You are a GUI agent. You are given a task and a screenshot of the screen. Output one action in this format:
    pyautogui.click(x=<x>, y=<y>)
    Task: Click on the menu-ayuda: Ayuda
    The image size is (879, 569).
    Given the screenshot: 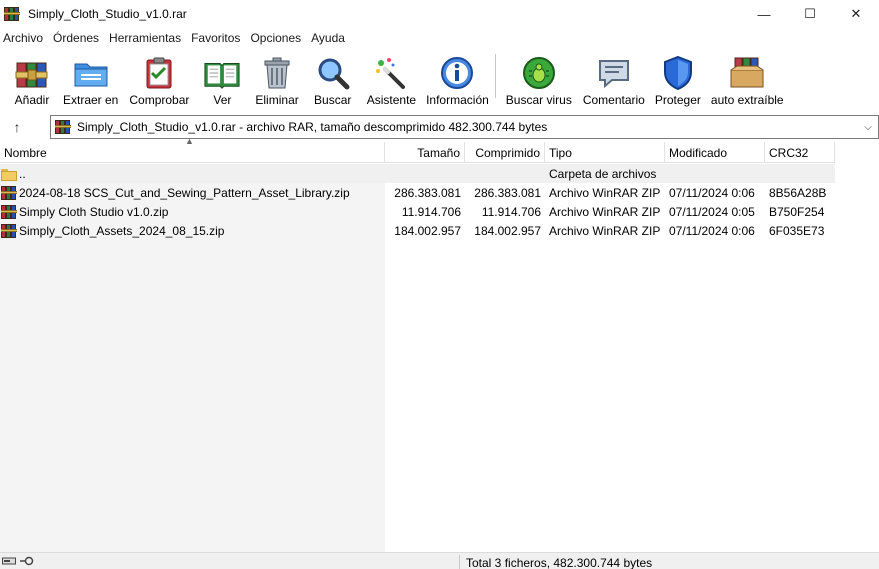 What is the action you would take?
    pyautogui.click(x=328, y=38)
    